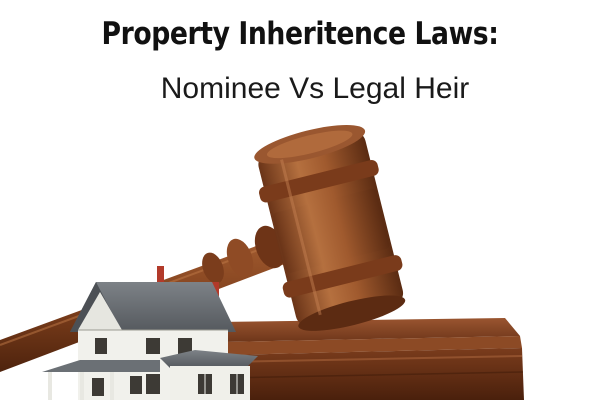  Describe the element at coordinates (315, 88) in the screenshot. I see `page-subtitle: Nominee Vs Legal Heir` at that location.